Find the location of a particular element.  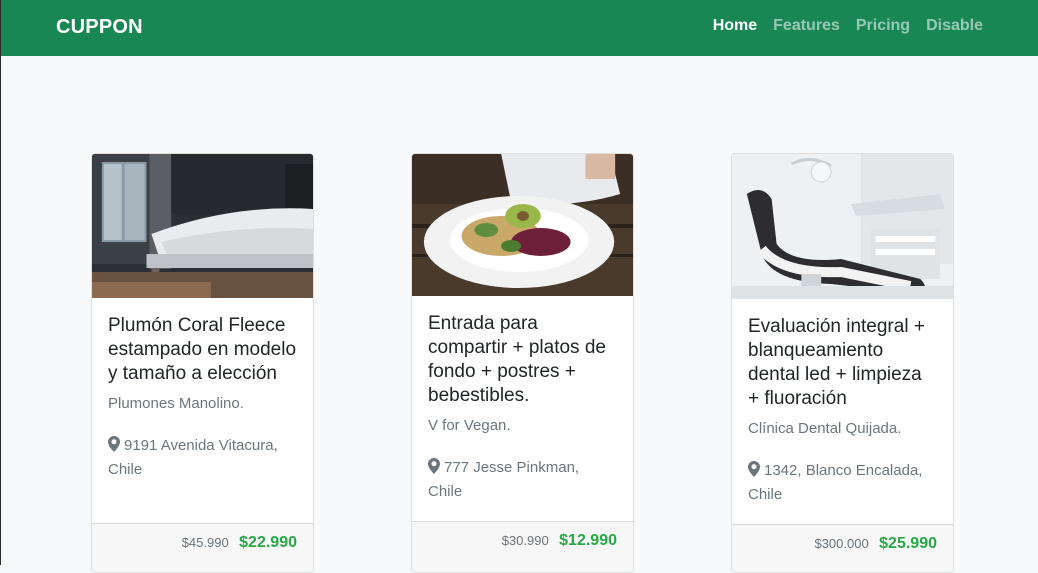

old-price: $45.990 is located at coordinates (205, 542).